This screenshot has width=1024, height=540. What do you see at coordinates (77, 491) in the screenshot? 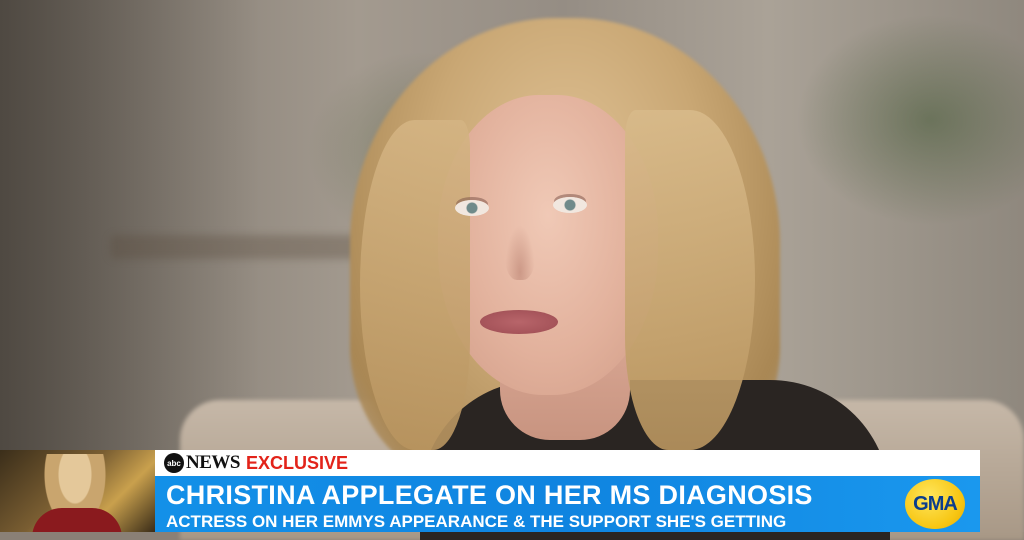
I see `emmys-inset-image` at bounding box center [77, 491].